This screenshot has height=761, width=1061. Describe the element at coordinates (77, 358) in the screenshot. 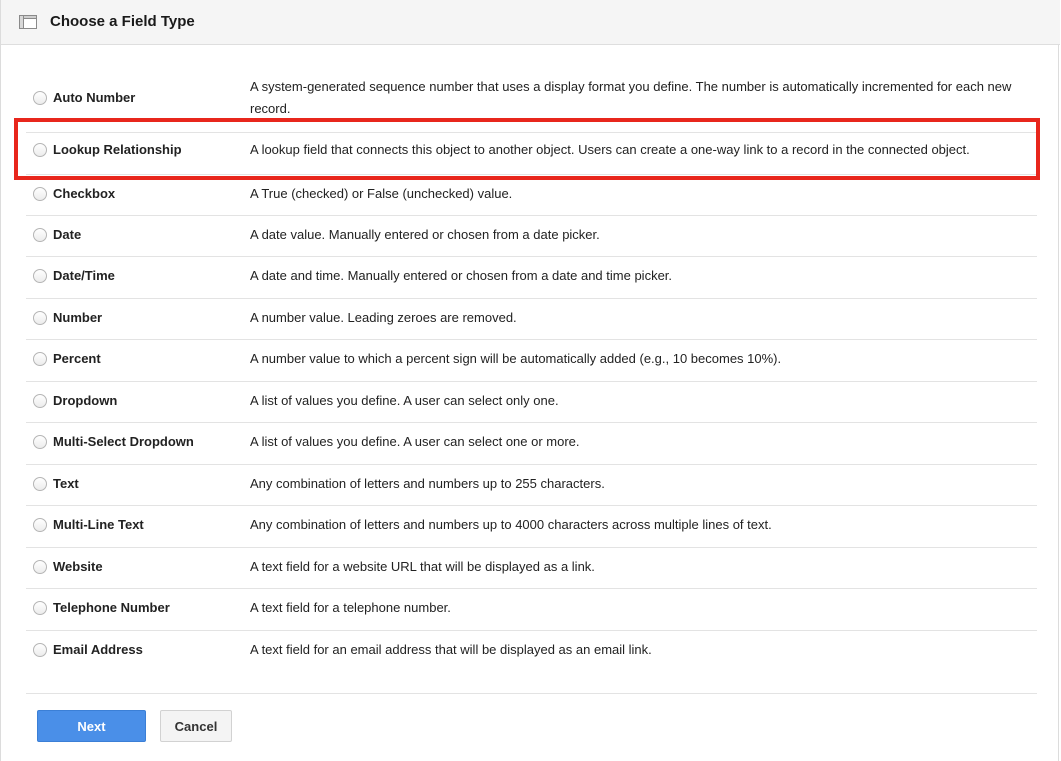

I see `field-type-label: Percent` at that location.